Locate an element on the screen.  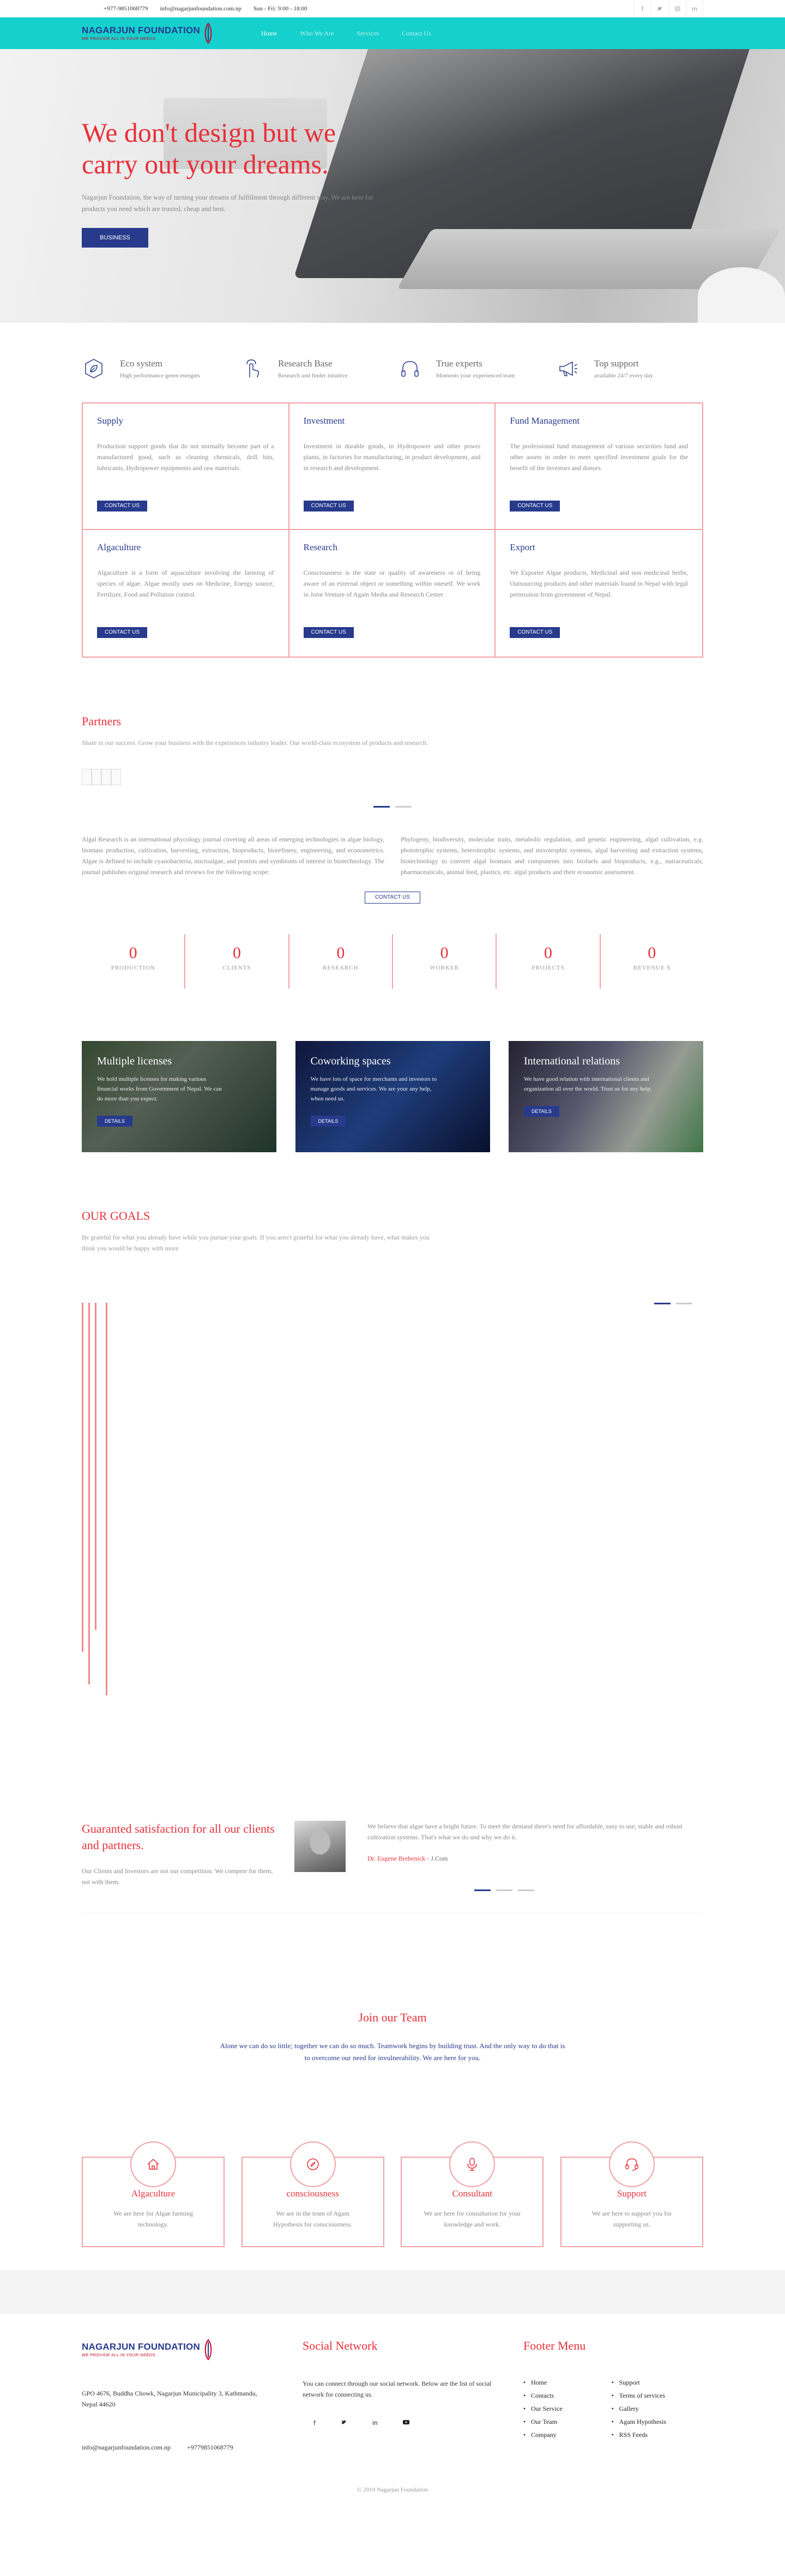
service-title: Algaculture is located at coordinates (119, 547).